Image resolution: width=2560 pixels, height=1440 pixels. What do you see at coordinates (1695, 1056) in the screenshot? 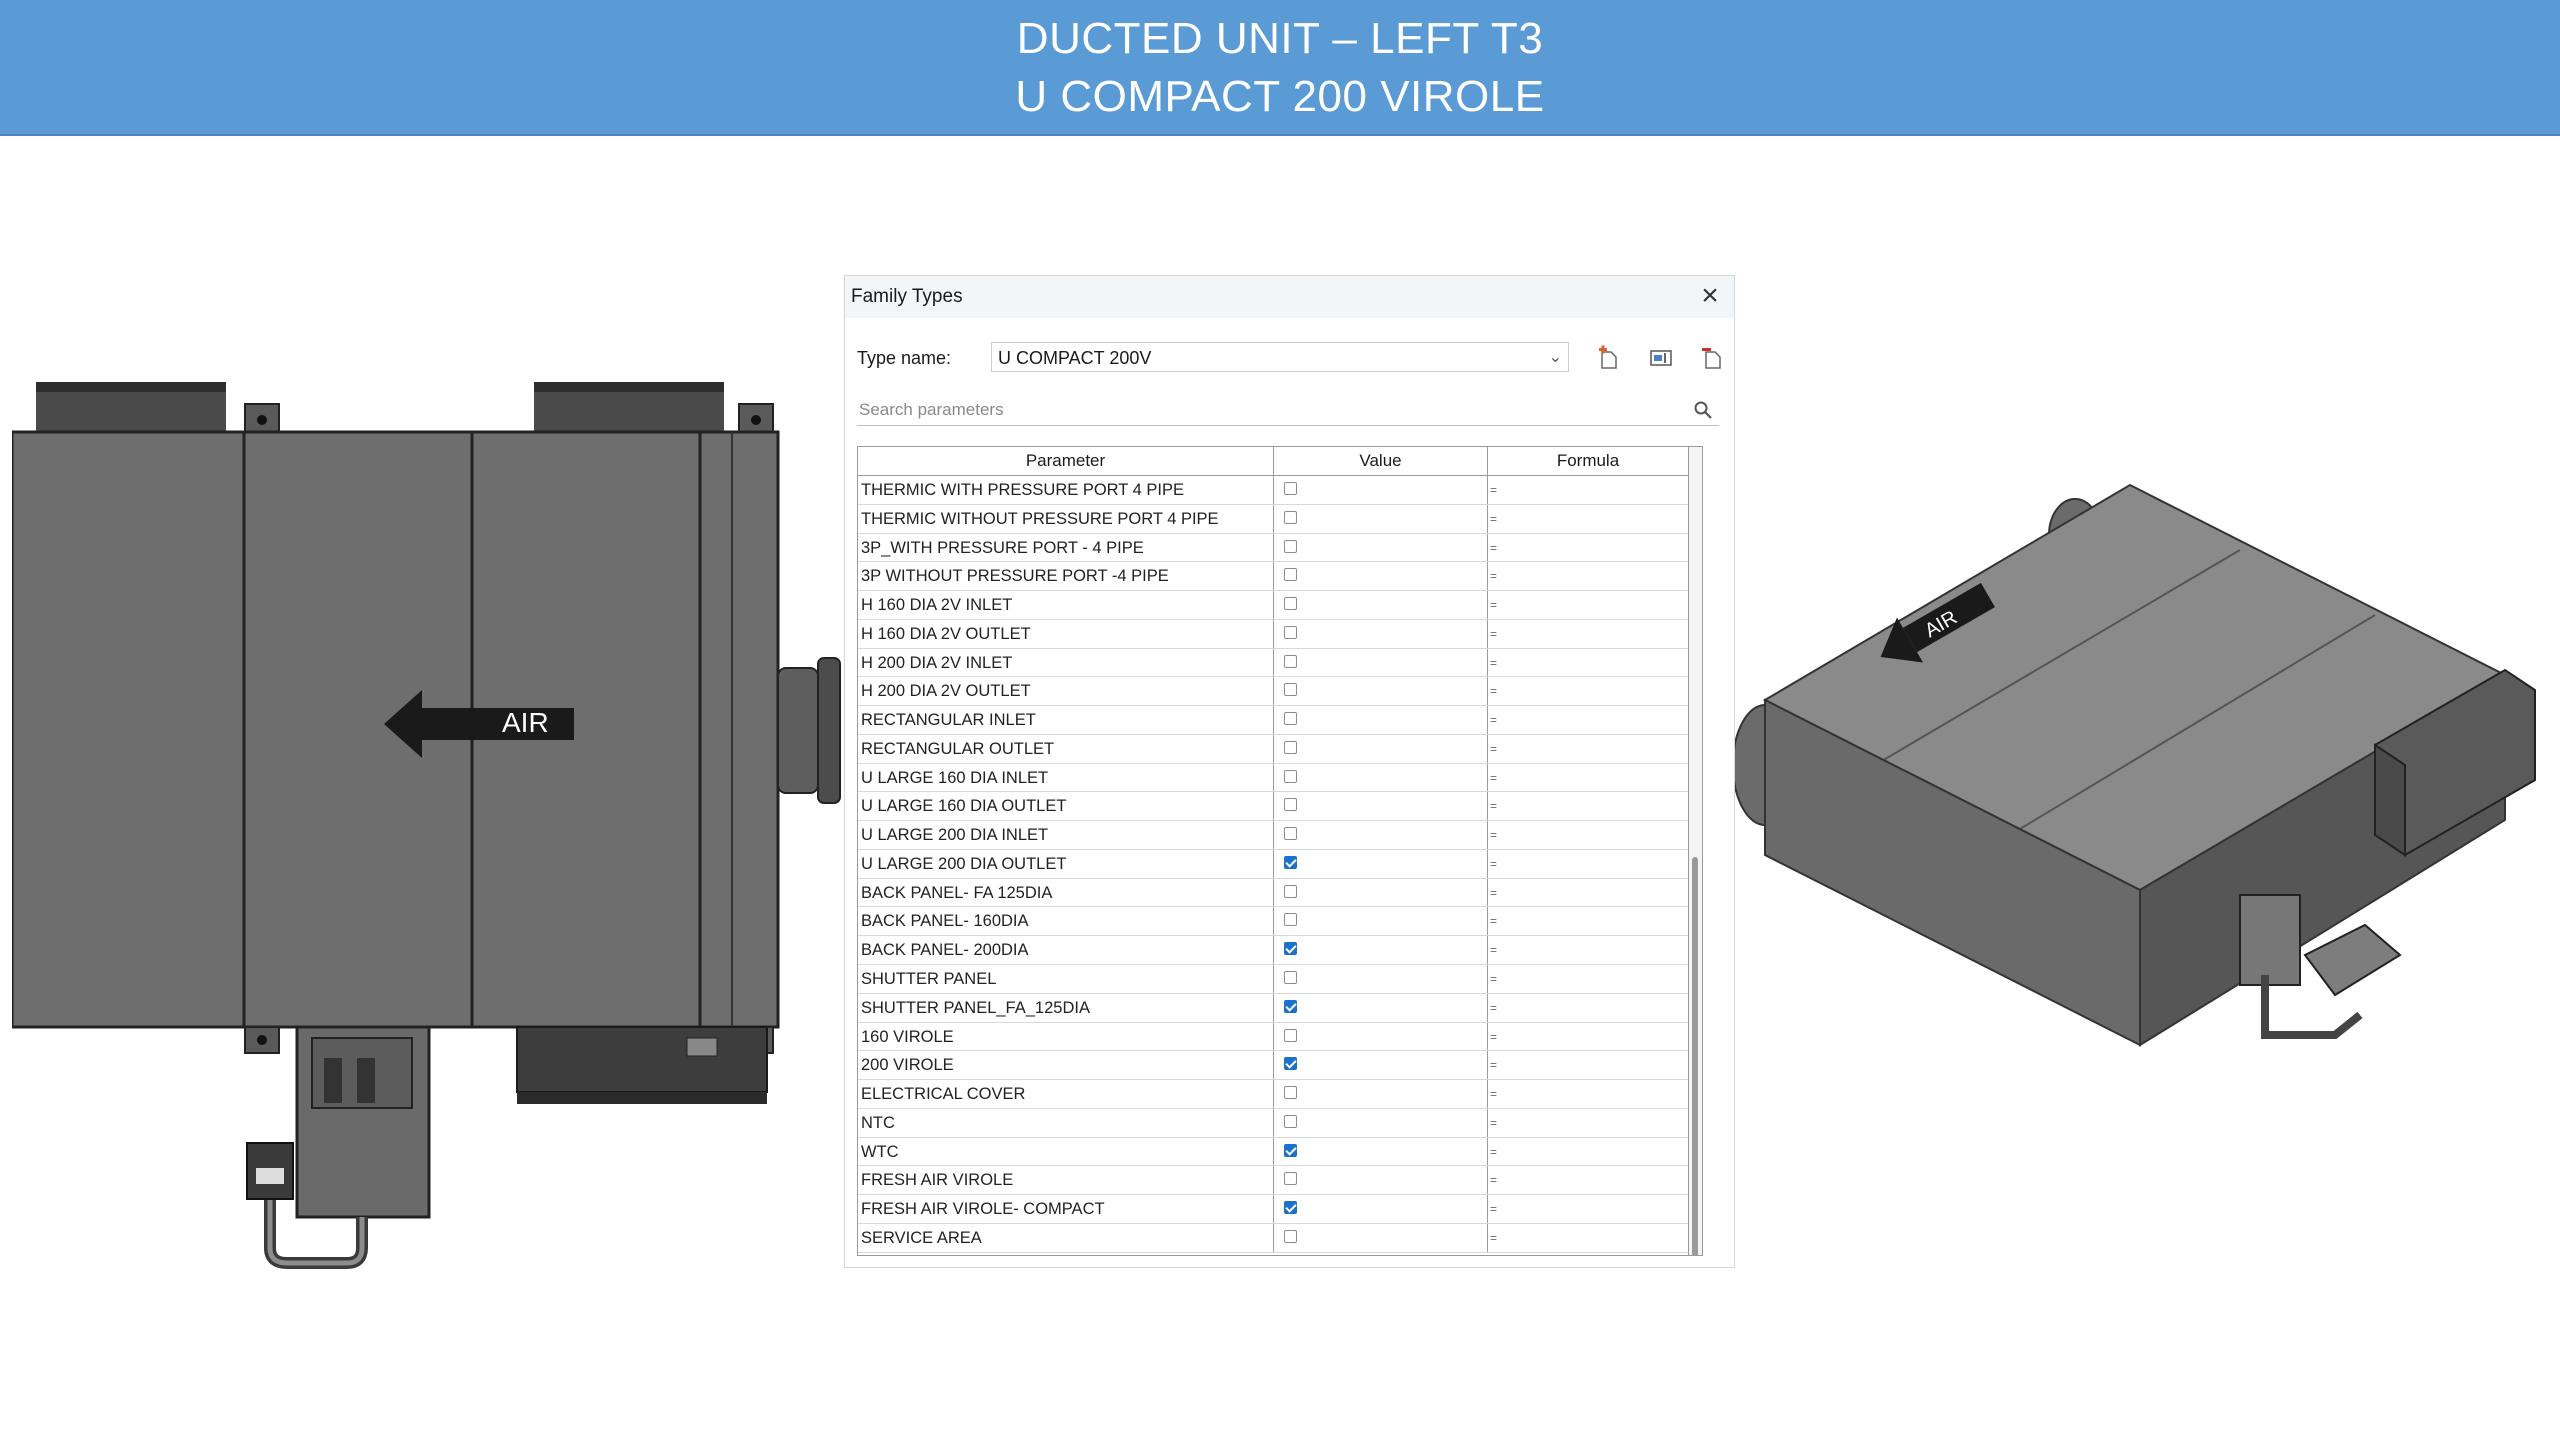
I see `scrollbar-thumb` at bounding box center [1695, 1056].